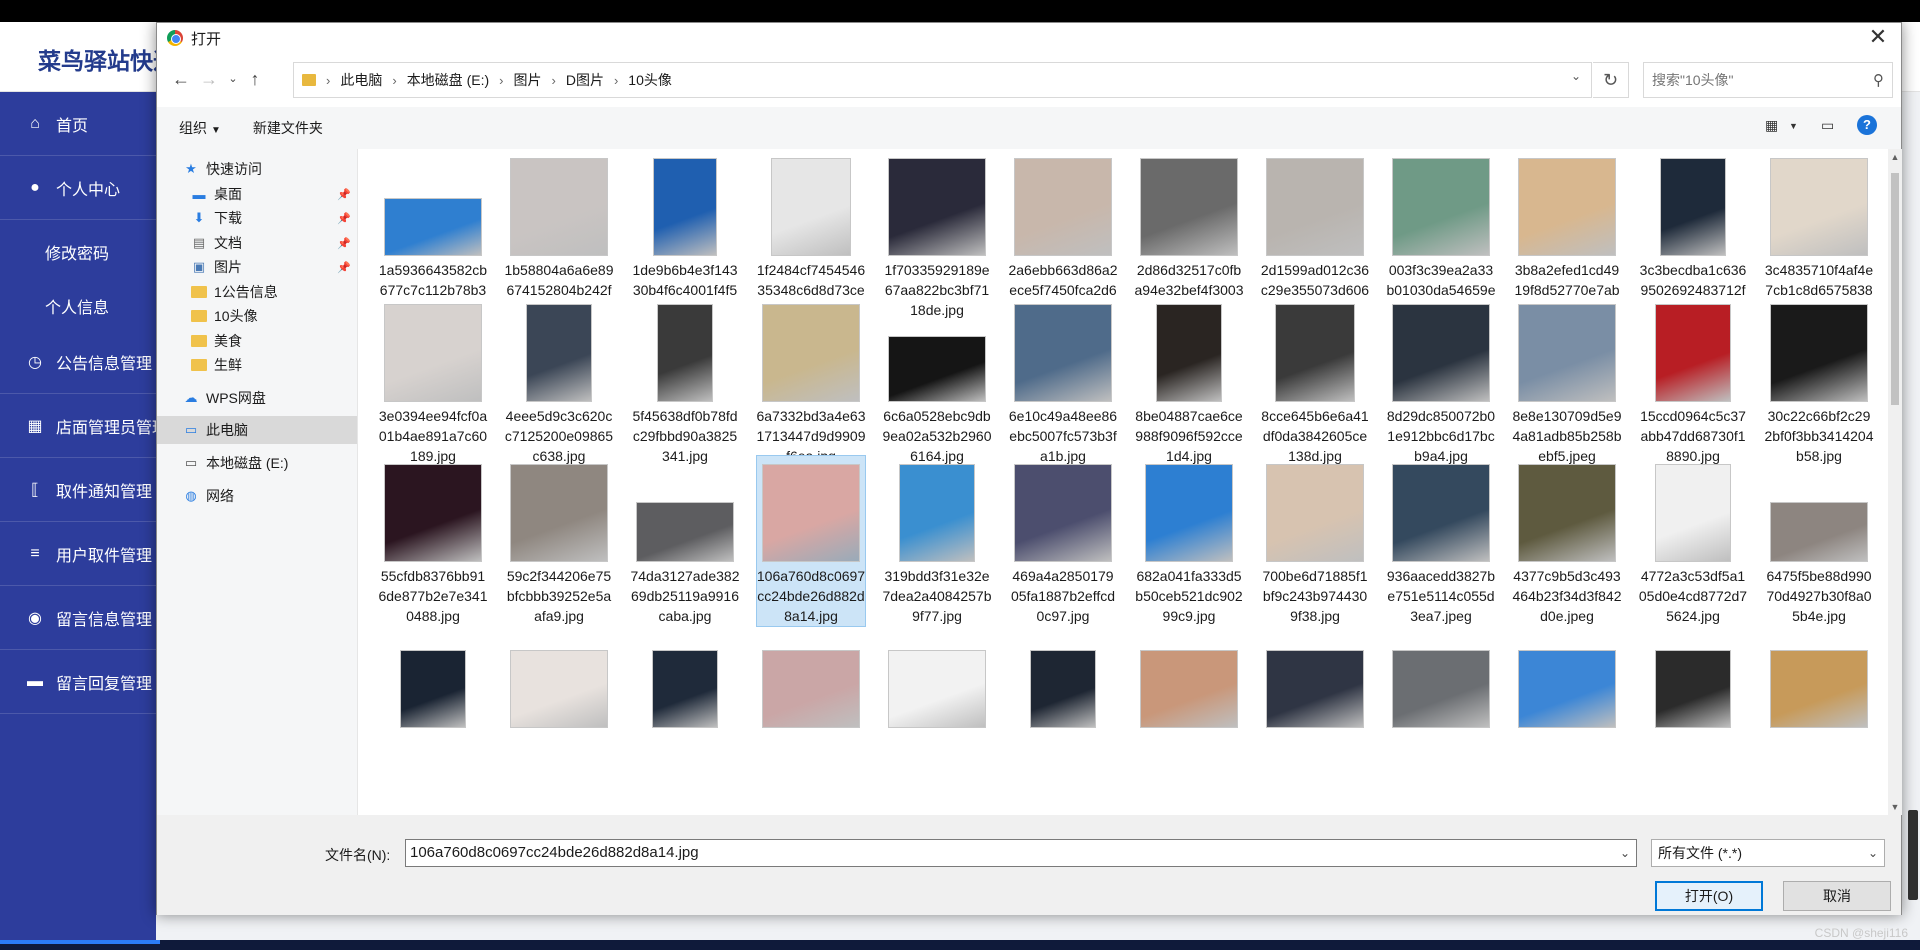 The height and width of the screenshot is (950, 1920). What do you see at coordinates (1029, 38) in the screenshot?
I see `dialog-titlebar: 打开 ✕` at bounding box center [1029, 38].